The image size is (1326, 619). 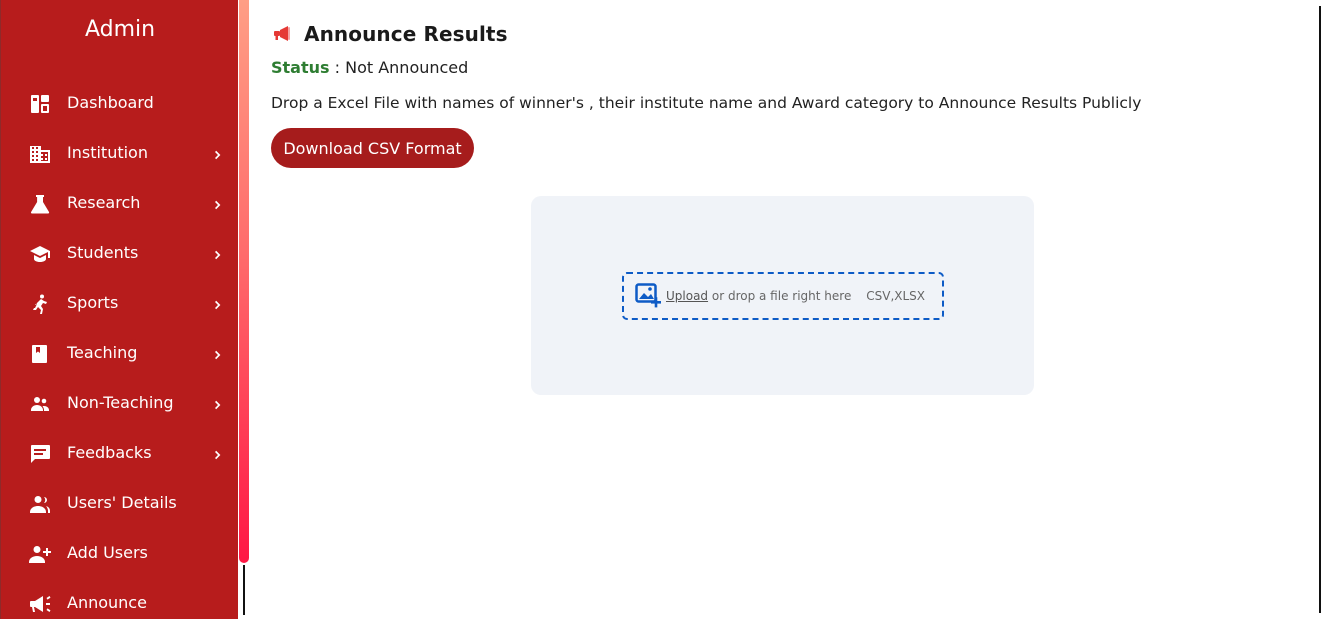 I want to click on sidebar-item-feedbacks: Feedbacks, so click(x=119, y=454).